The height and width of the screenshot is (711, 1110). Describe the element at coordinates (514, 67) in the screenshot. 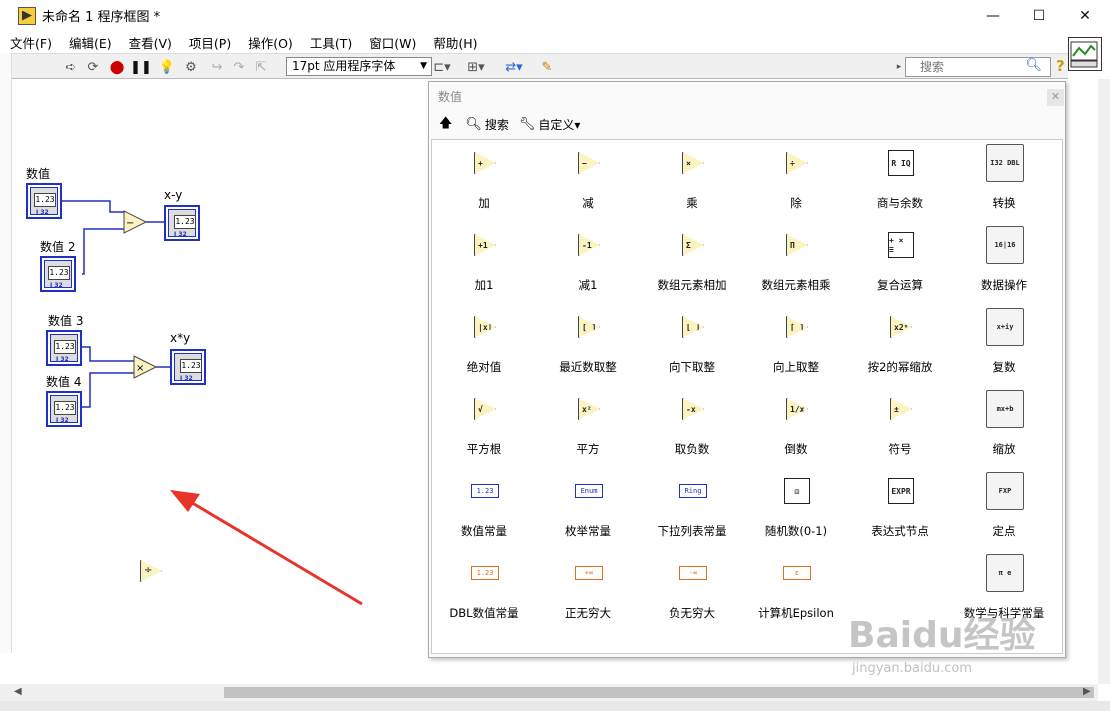

I see `reorder-icon: ⇄▾` at that location.